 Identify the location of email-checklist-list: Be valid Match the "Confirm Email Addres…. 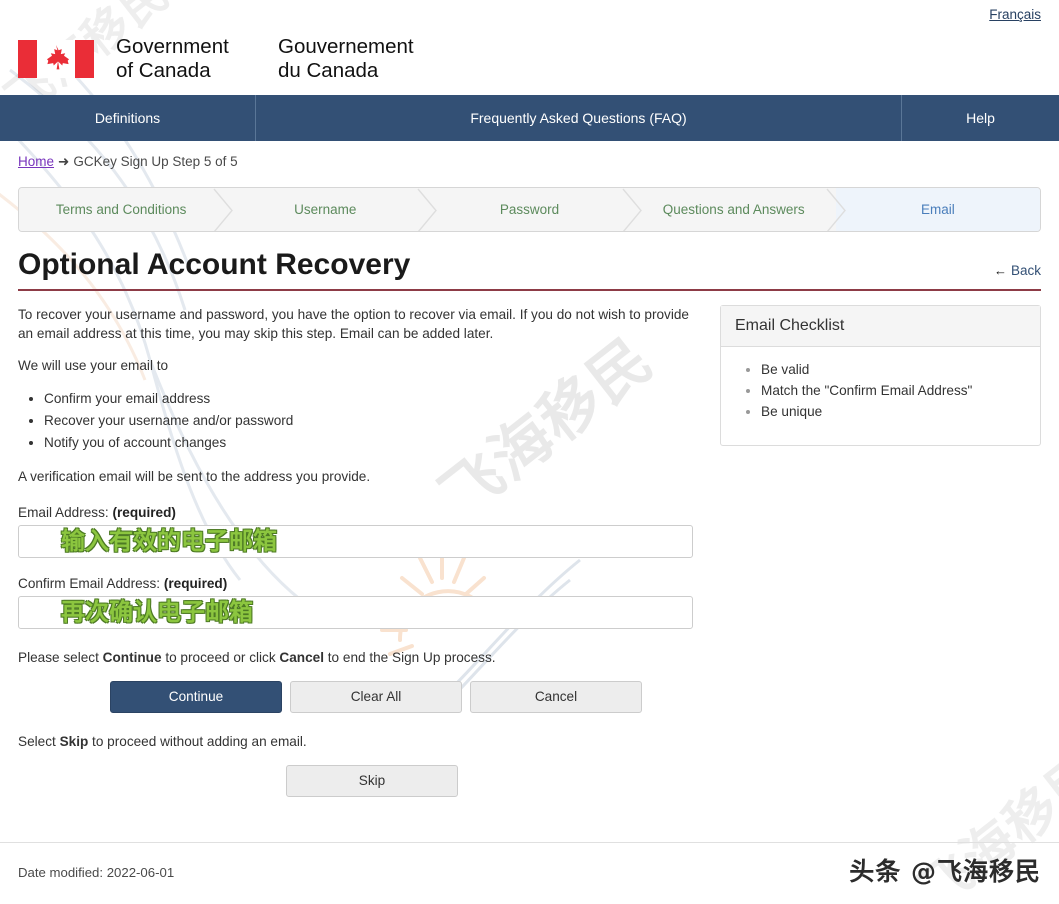
(880, 391).